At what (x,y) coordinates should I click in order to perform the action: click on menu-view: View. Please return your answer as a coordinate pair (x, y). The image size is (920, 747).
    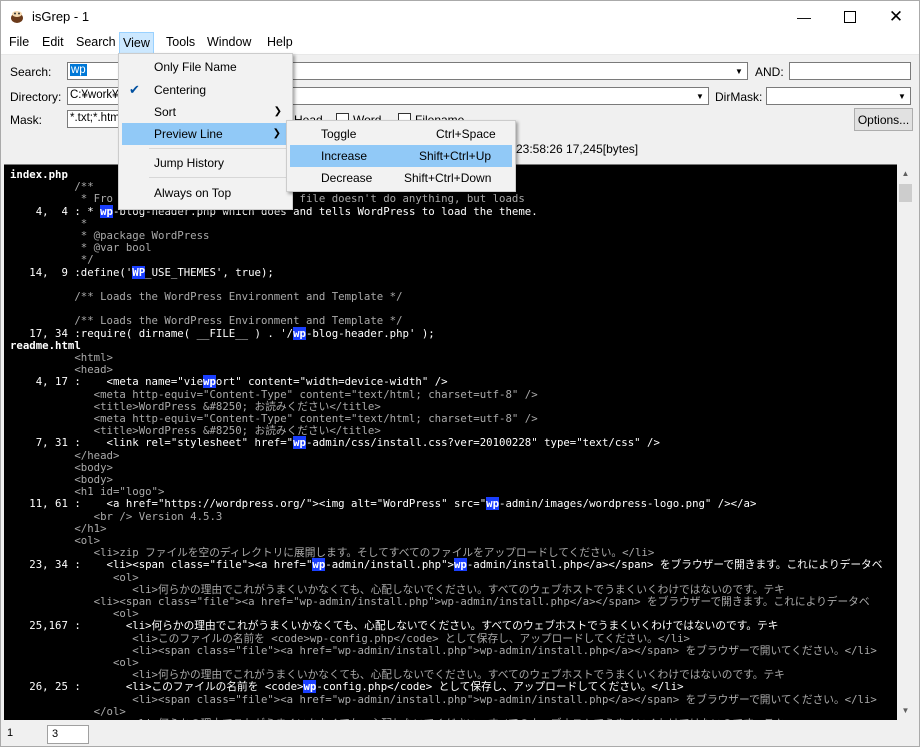
    Looking at the image, I should click on (136, 43).